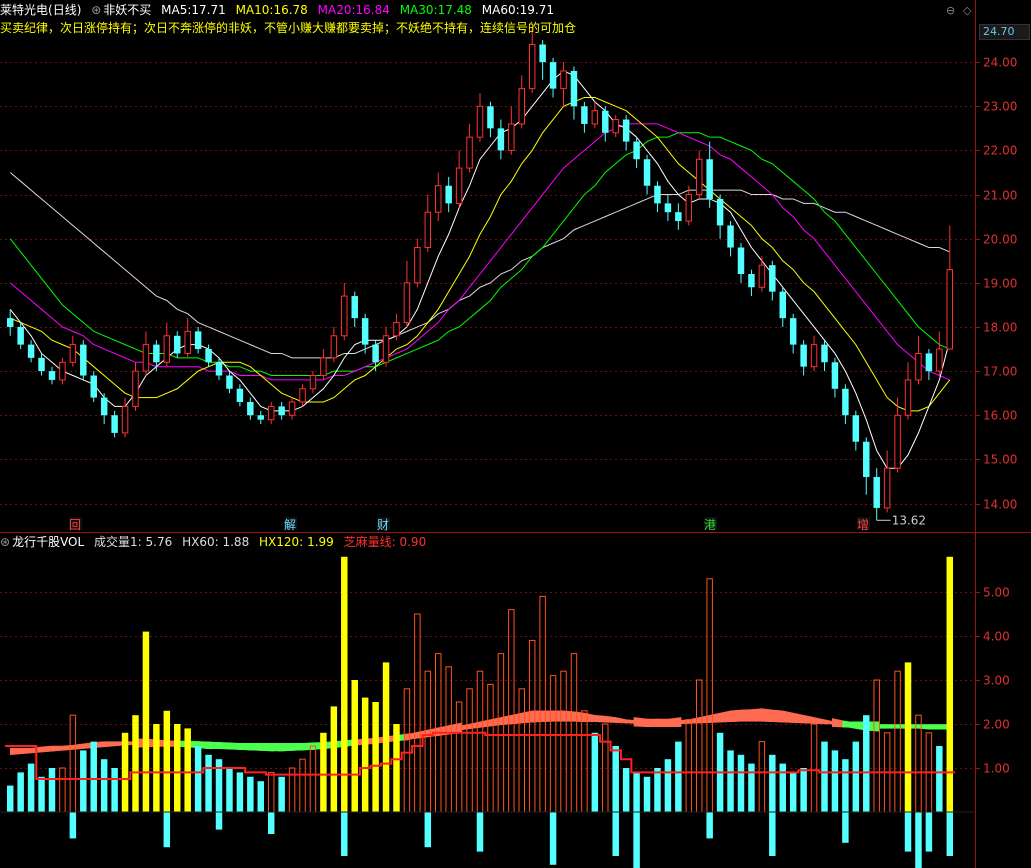  What do you see at coordinates (96, 10) in the screenshot?
I see `indicator-toggle-icon: ⊛` at bounding box center [96, 10].